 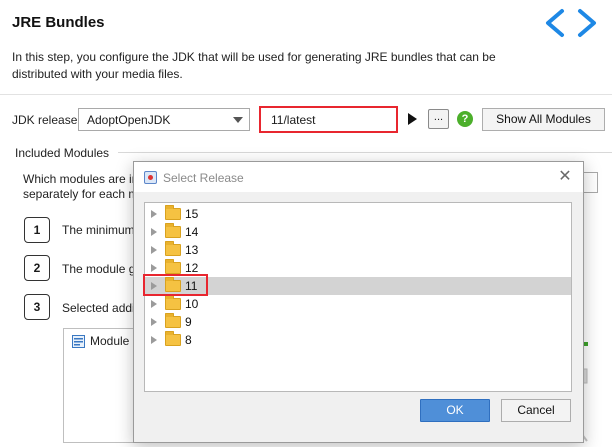 I want to click on module-column-header: Module, so click(x=110, y=341).